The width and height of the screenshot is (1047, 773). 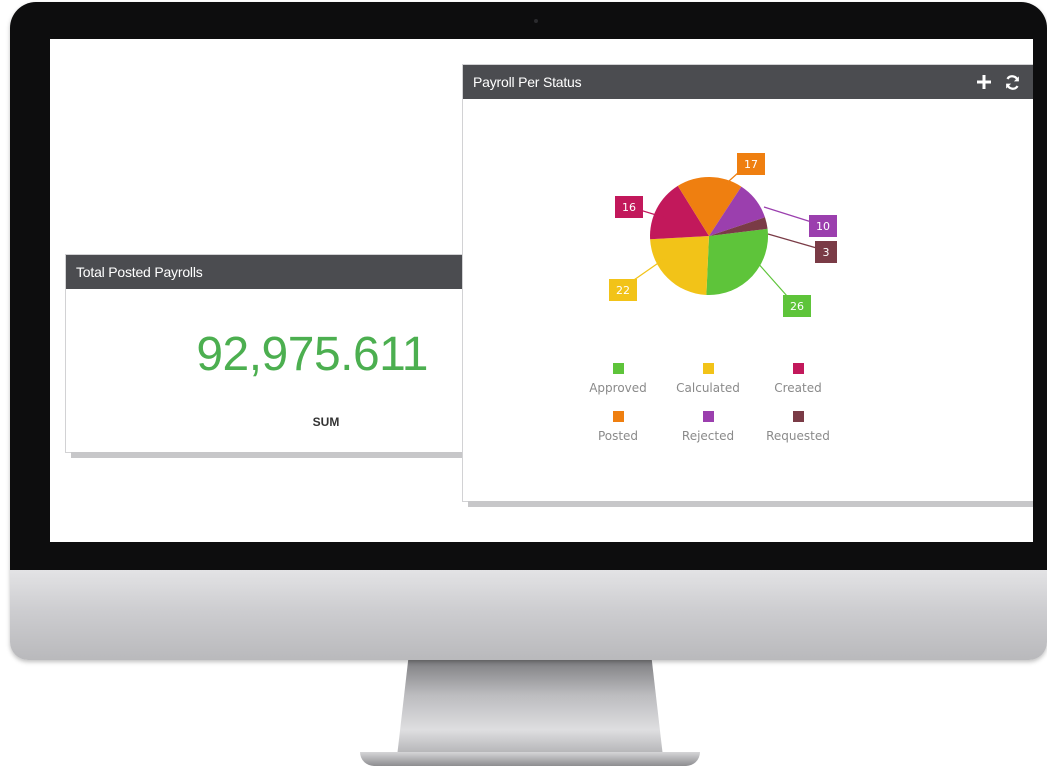 What do you see at coordinates (618, 436) in the screenshot?
I see `legend-label-posted: Posted` at bounding box center [618, 436].